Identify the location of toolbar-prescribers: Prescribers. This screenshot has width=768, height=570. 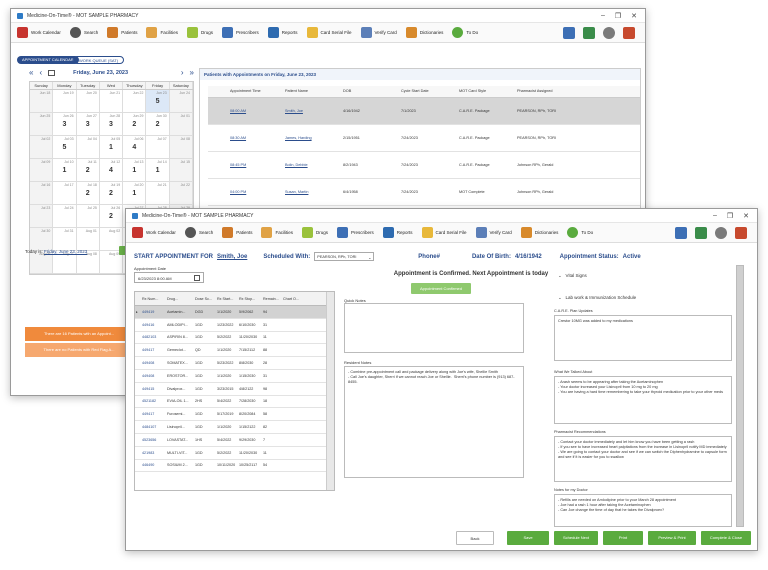
(355, 232).